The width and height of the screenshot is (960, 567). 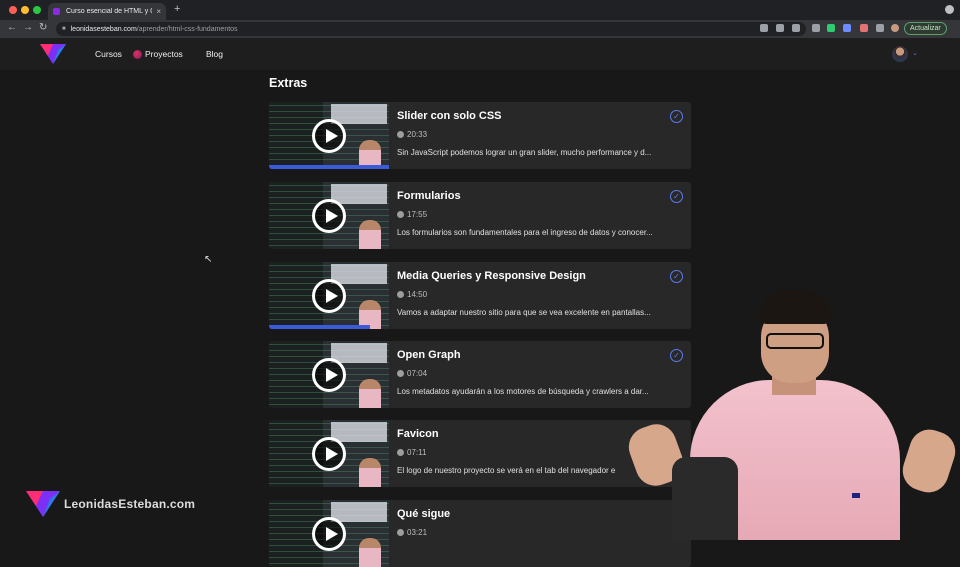 What do you see at coordinates (417, 214) in the screenshot?
I see `duration-text: 17:55` at bounding box center [417, 214].